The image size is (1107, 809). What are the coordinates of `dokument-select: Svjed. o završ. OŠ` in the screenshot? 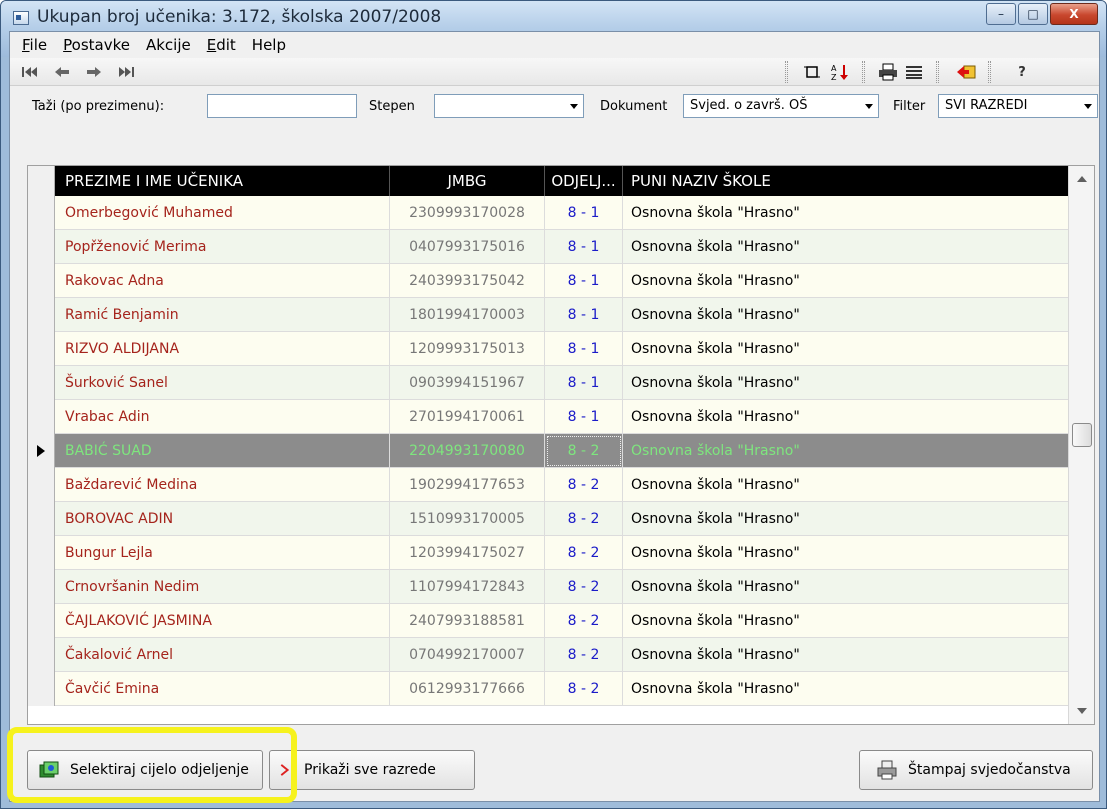 It's located at (781, 106).